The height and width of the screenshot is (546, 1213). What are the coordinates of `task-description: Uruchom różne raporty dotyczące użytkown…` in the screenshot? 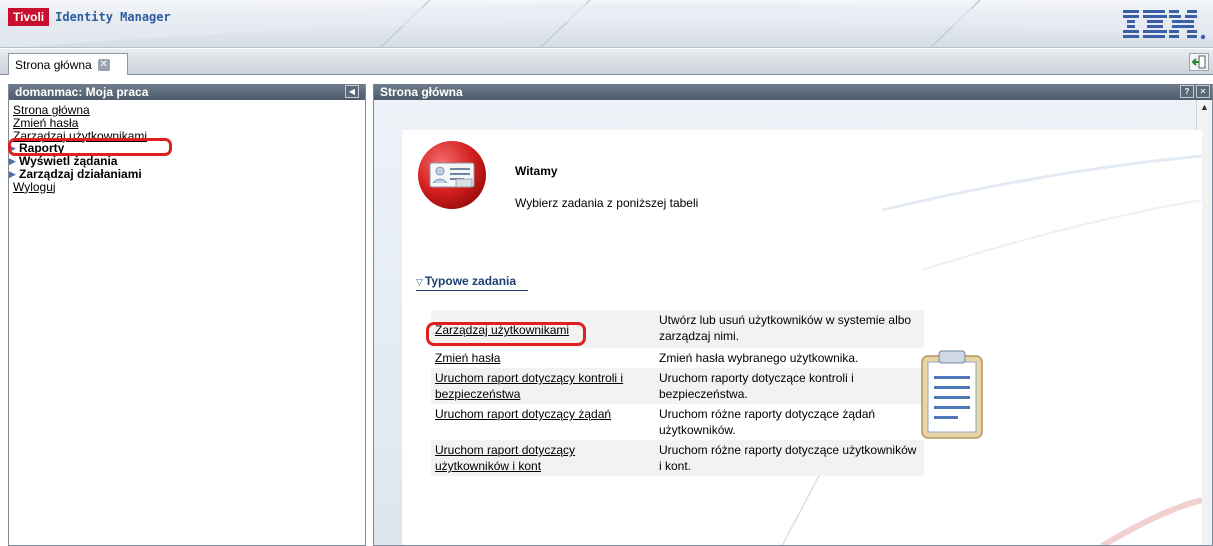 It's located at (788, 458).